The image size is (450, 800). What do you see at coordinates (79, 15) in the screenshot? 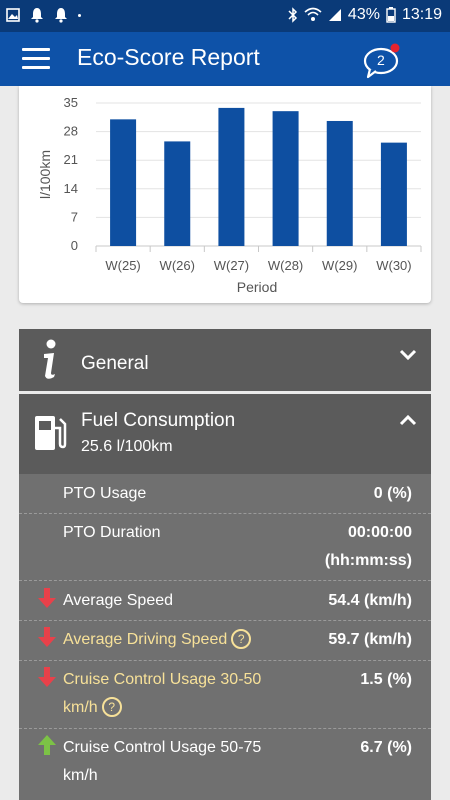
I see `more-notifications-dot` at bounding box center [79, 15].